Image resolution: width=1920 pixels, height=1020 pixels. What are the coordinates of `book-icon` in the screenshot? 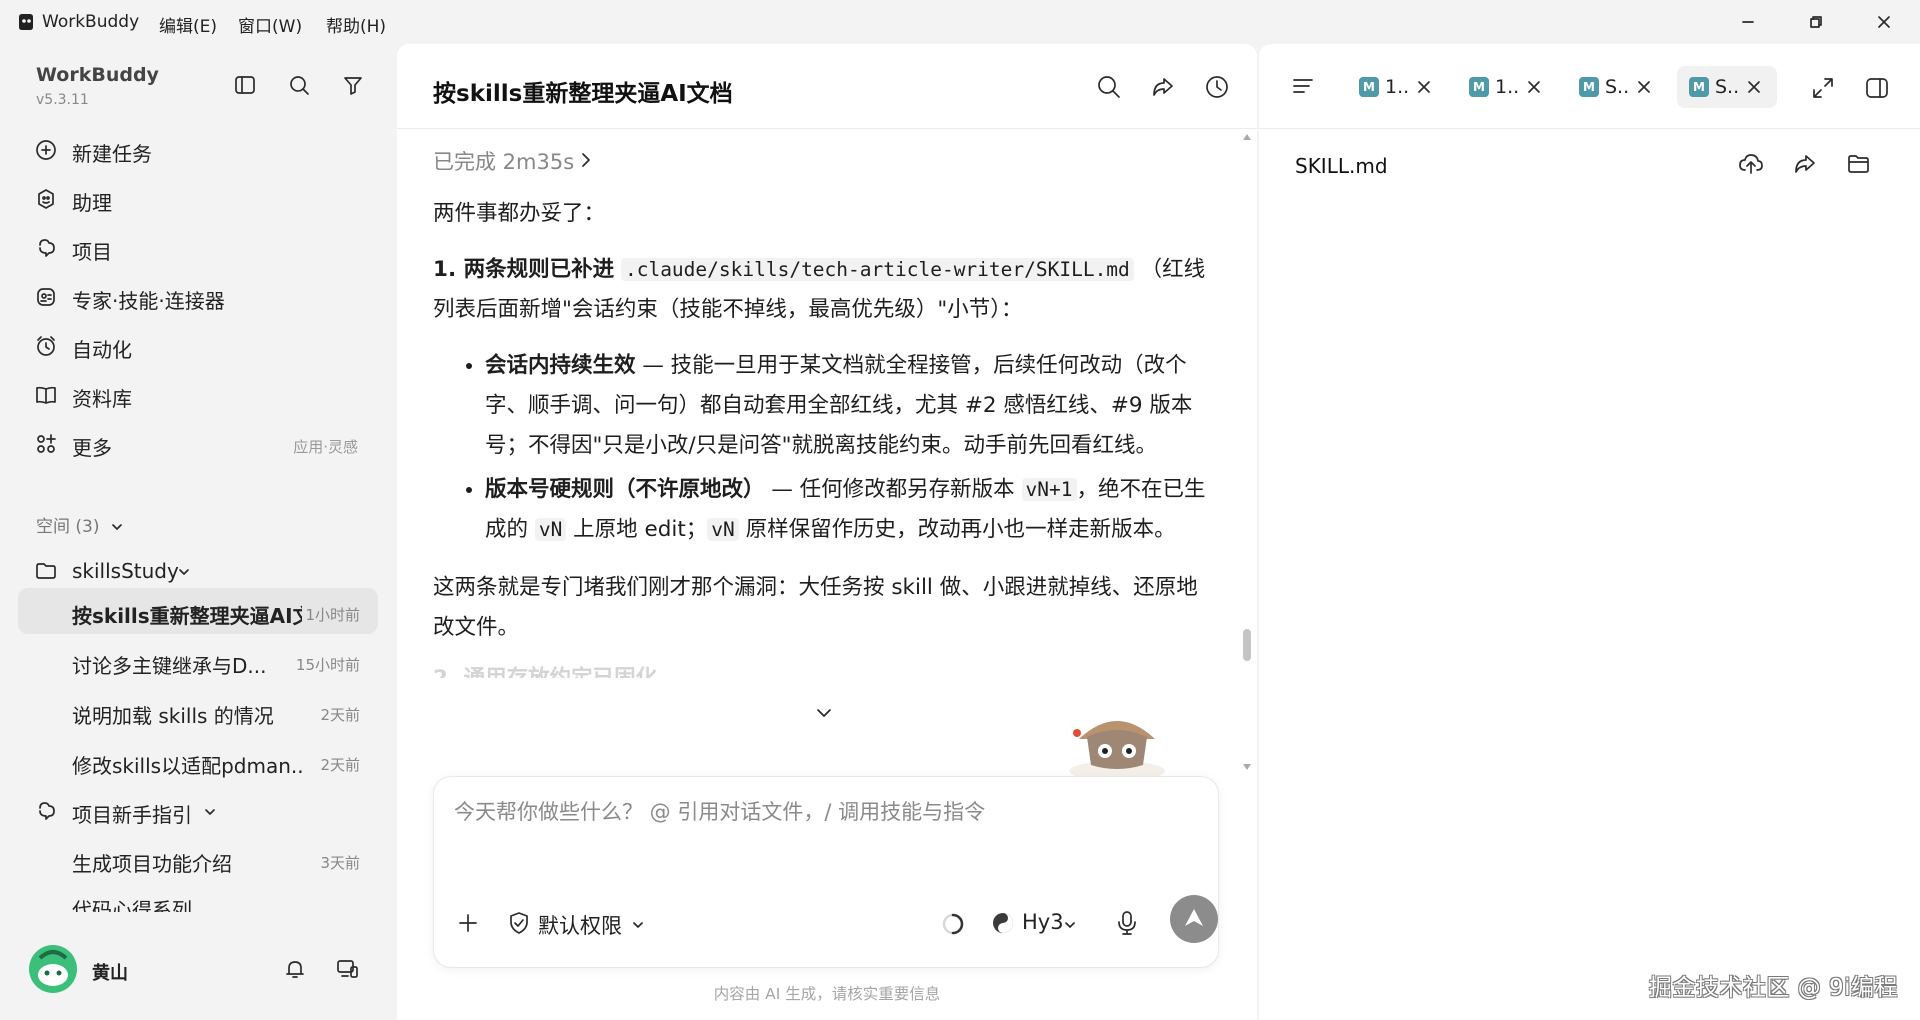 It's located at (46, 395).